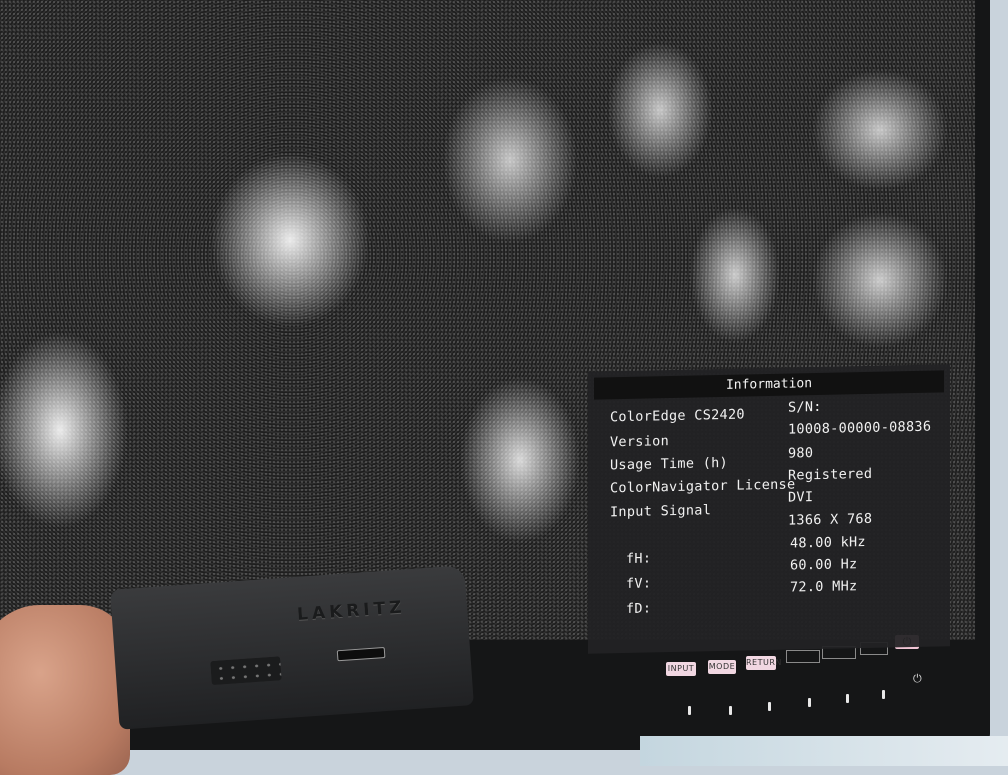  I want to click on background-floor, so click(824, 751).